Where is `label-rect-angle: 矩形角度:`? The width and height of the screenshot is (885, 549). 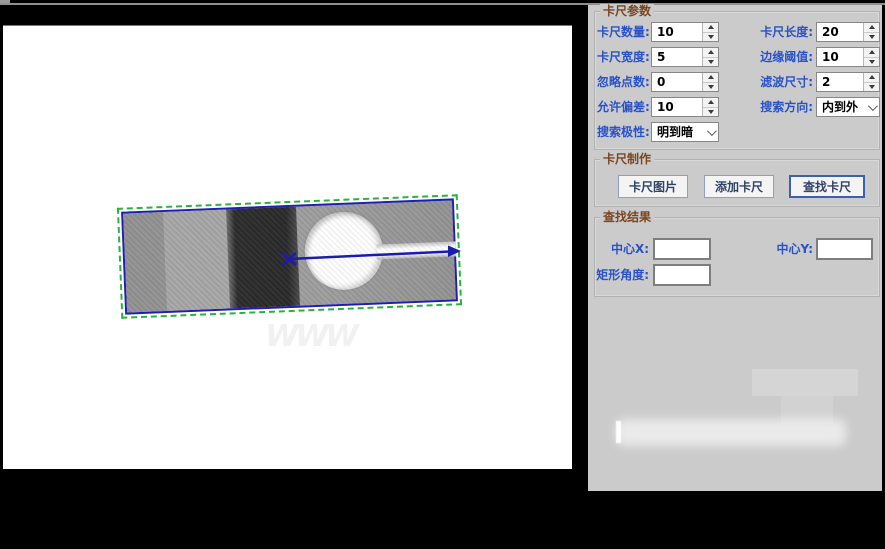 label-rect-angle: 矩形角度: is located at coordinates (622, 275).